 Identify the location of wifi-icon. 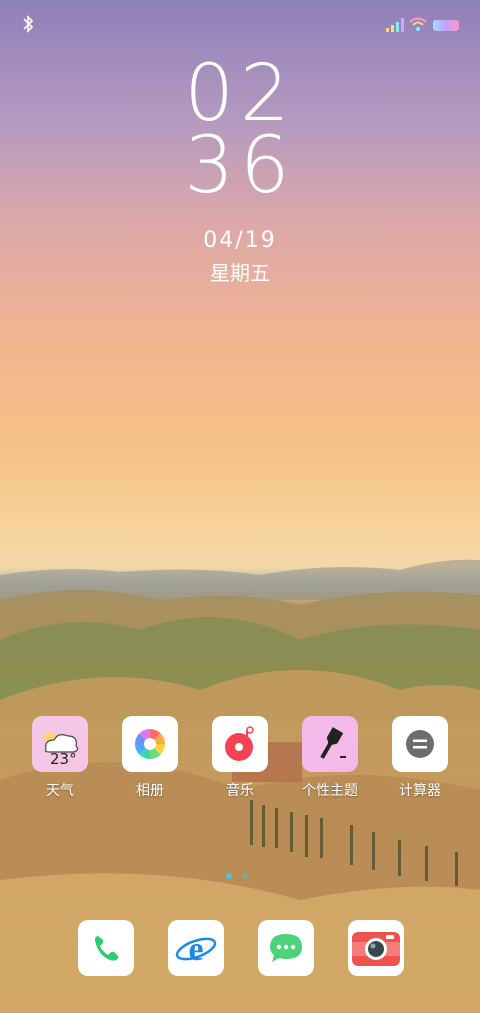
(418, 24).